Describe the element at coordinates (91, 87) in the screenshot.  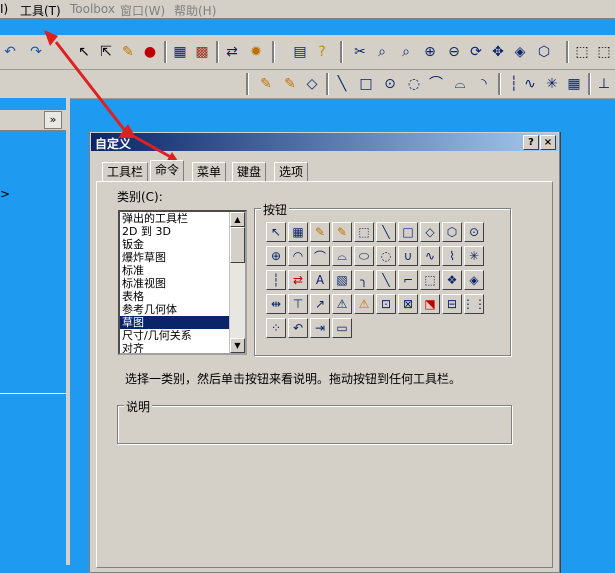
I see `arrow-line` at that location.